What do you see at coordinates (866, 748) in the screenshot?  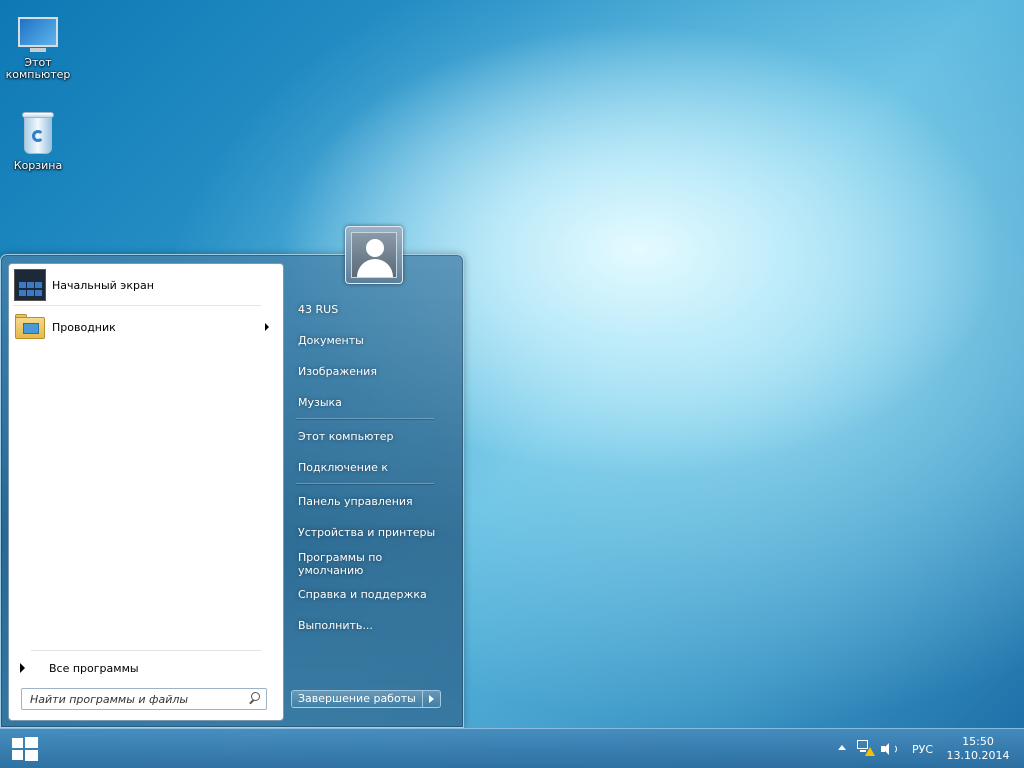 I see `network-warning-icon` at bounding box center [866, 748].